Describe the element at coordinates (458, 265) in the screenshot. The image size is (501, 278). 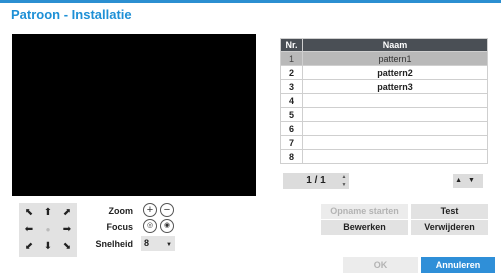
I see `cancel-button: Annuleren` at that location.